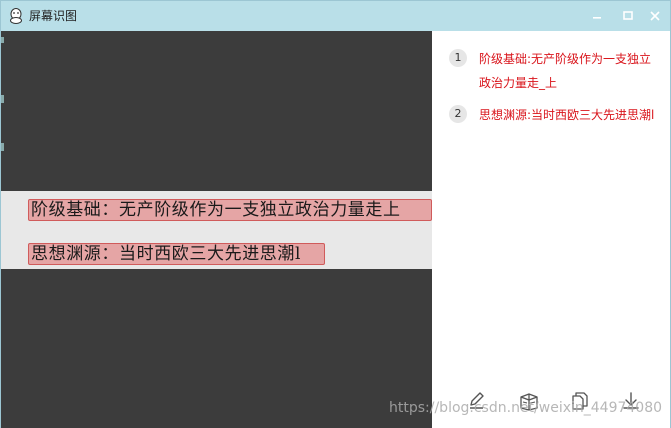  What do you see at coordinates (597, 16) in the screenshot?
I see `minimize-icon` at bounding box center [597, 16].